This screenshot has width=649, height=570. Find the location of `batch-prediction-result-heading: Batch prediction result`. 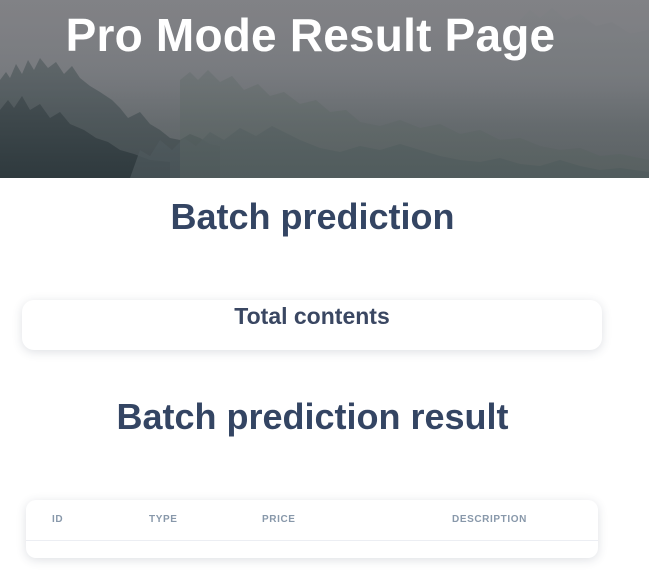

batch-prediction-result-heading: Batch prediction result is located at coordinates (312, 416).